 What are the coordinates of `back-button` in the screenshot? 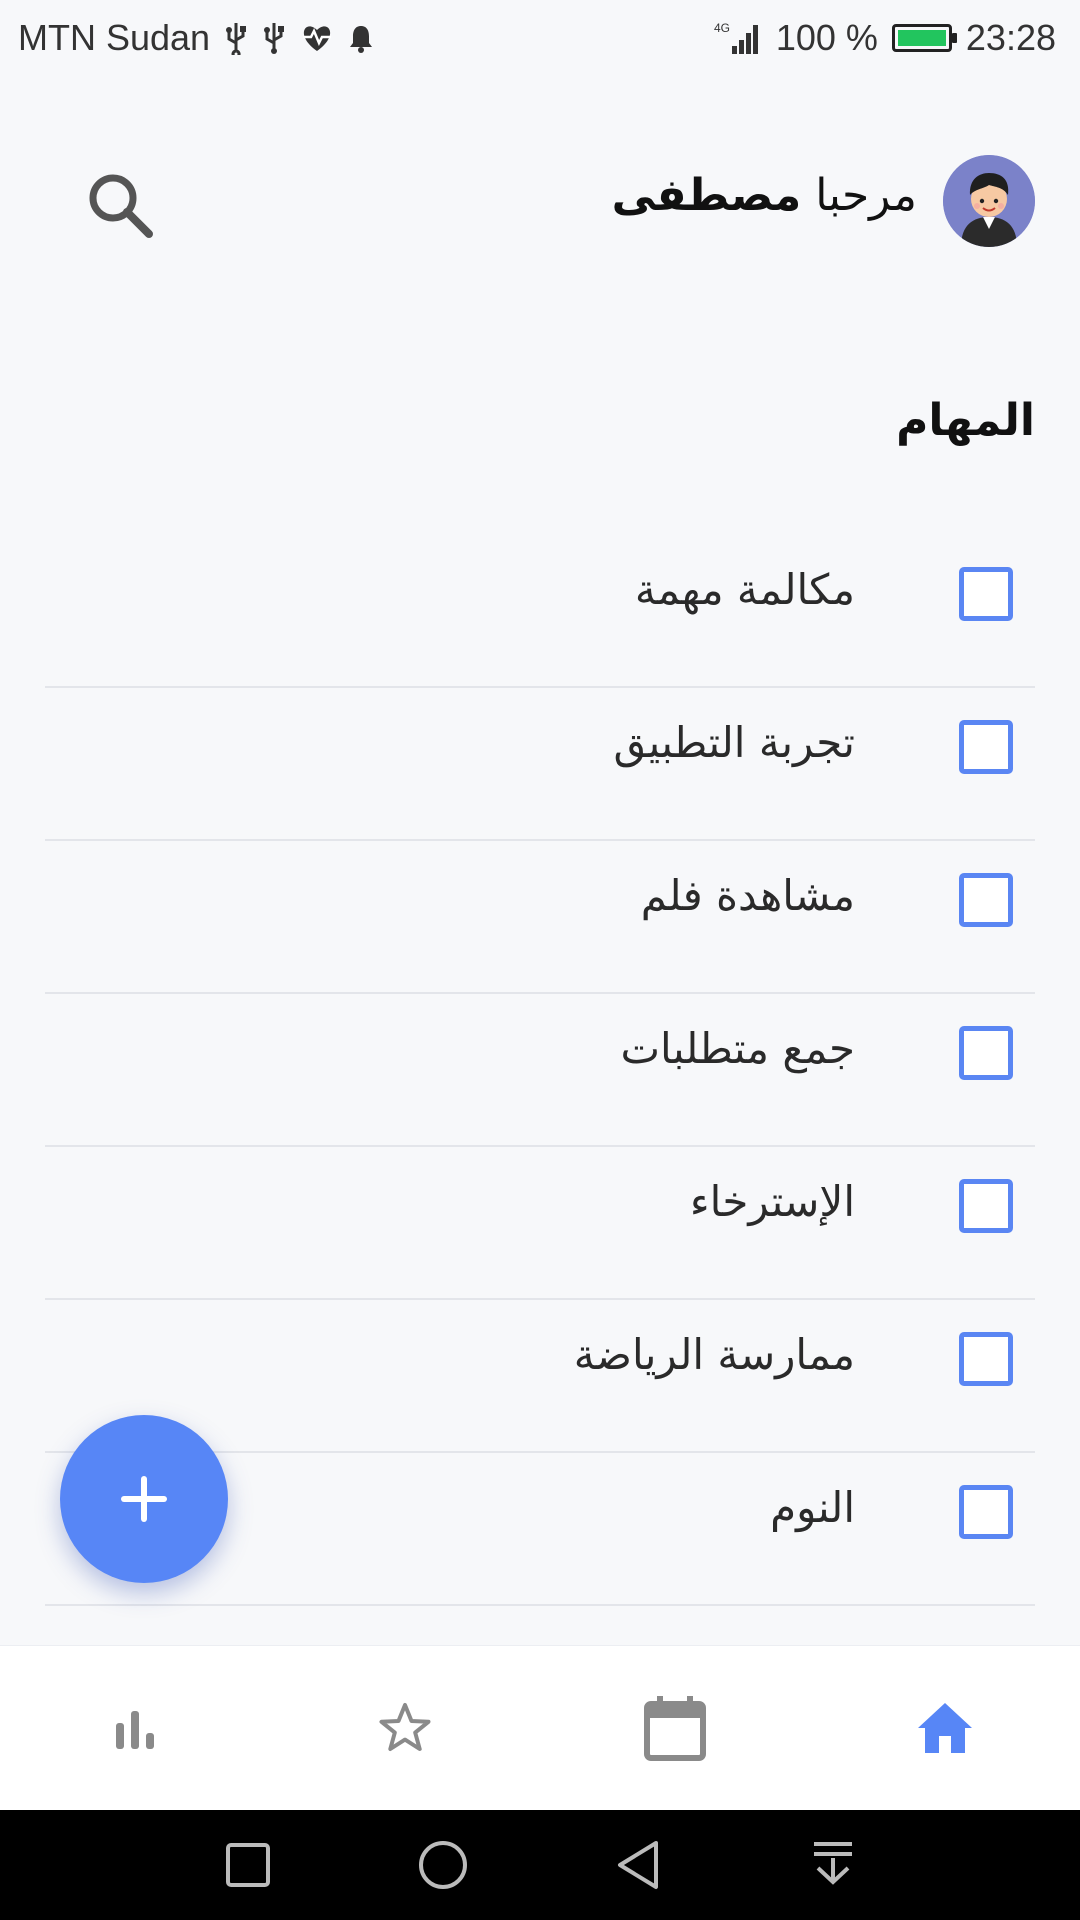 It's located at (638, 1865).